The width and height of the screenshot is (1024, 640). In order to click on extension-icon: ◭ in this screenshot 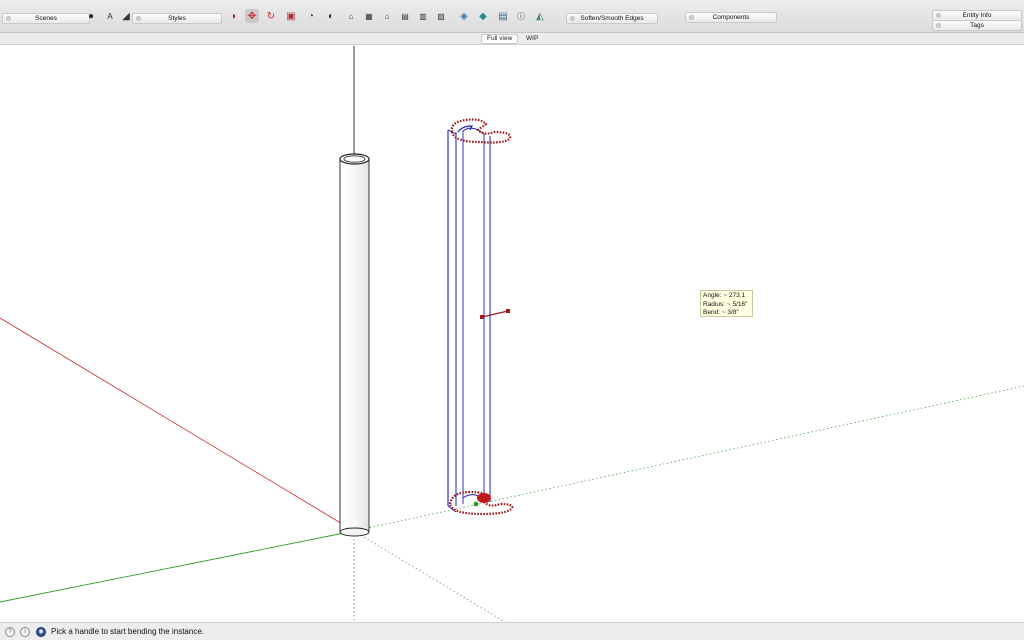, I will do `click(540, 16)`.